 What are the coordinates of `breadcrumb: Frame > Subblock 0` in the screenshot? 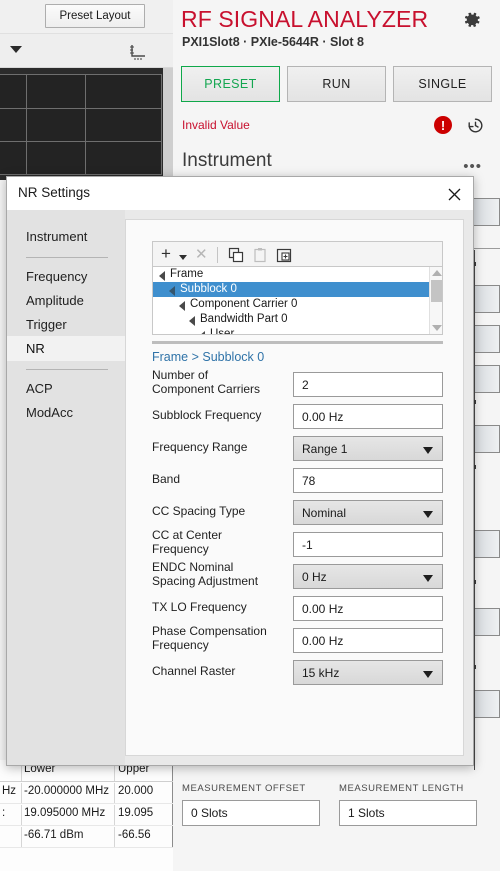 It's located at (208, 357).